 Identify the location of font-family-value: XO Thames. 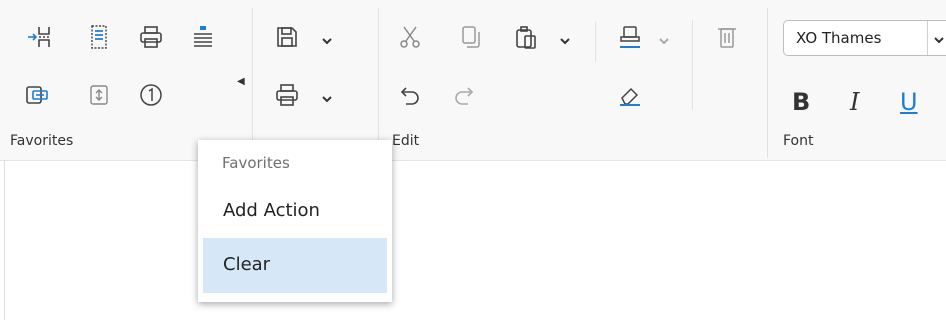
(839, 38).